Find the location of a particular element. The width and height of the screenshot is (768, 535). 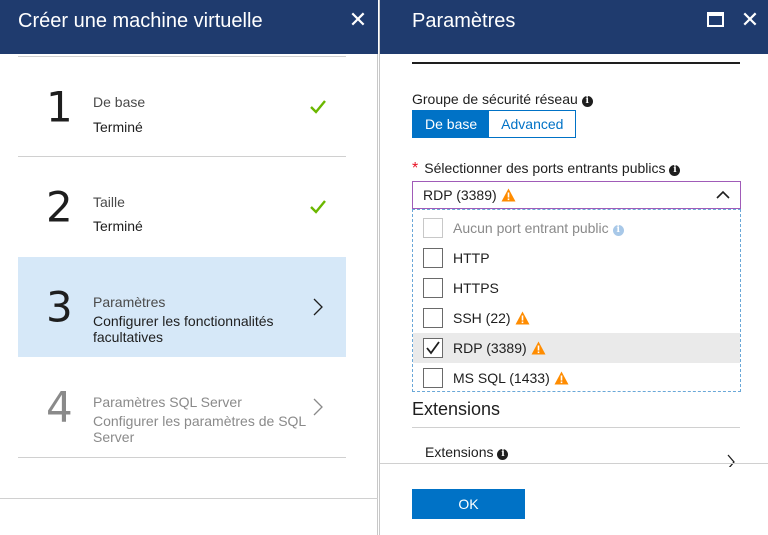

port-option-https: HTTPS is located at coordinates (576, 288).